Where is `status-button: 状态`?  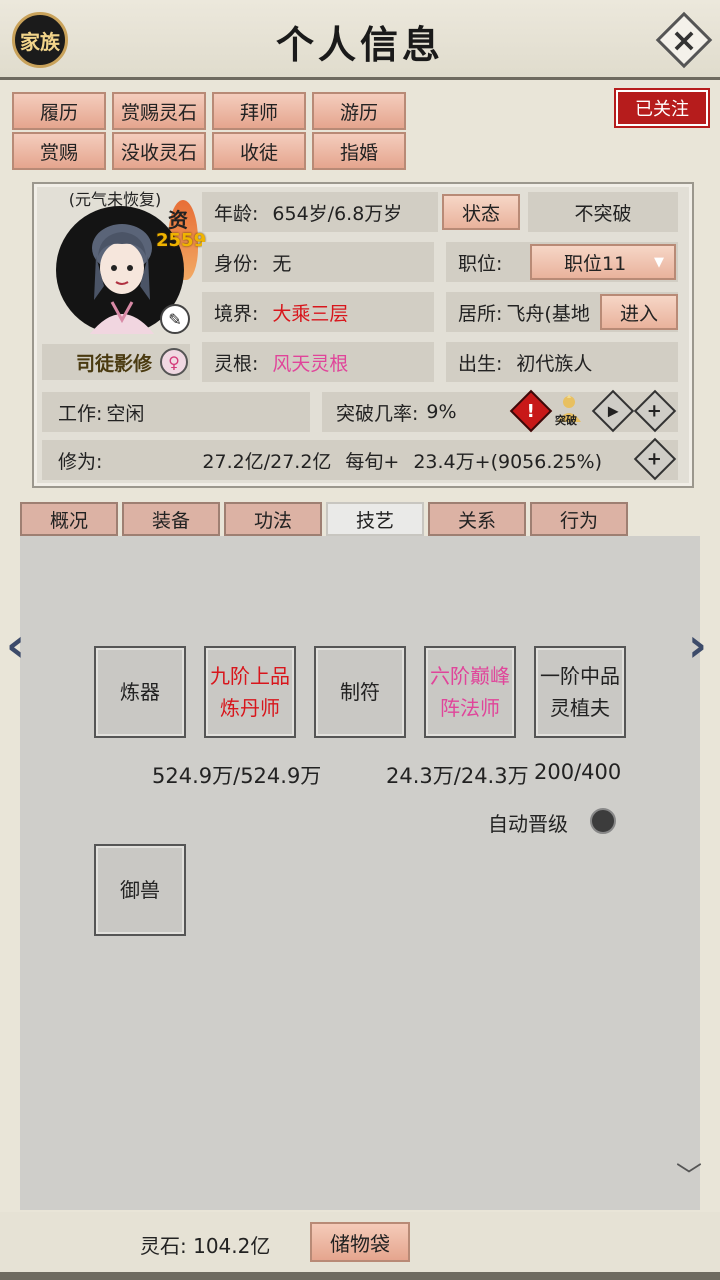 status-button: 状态 is located at coordinates (481, 212).